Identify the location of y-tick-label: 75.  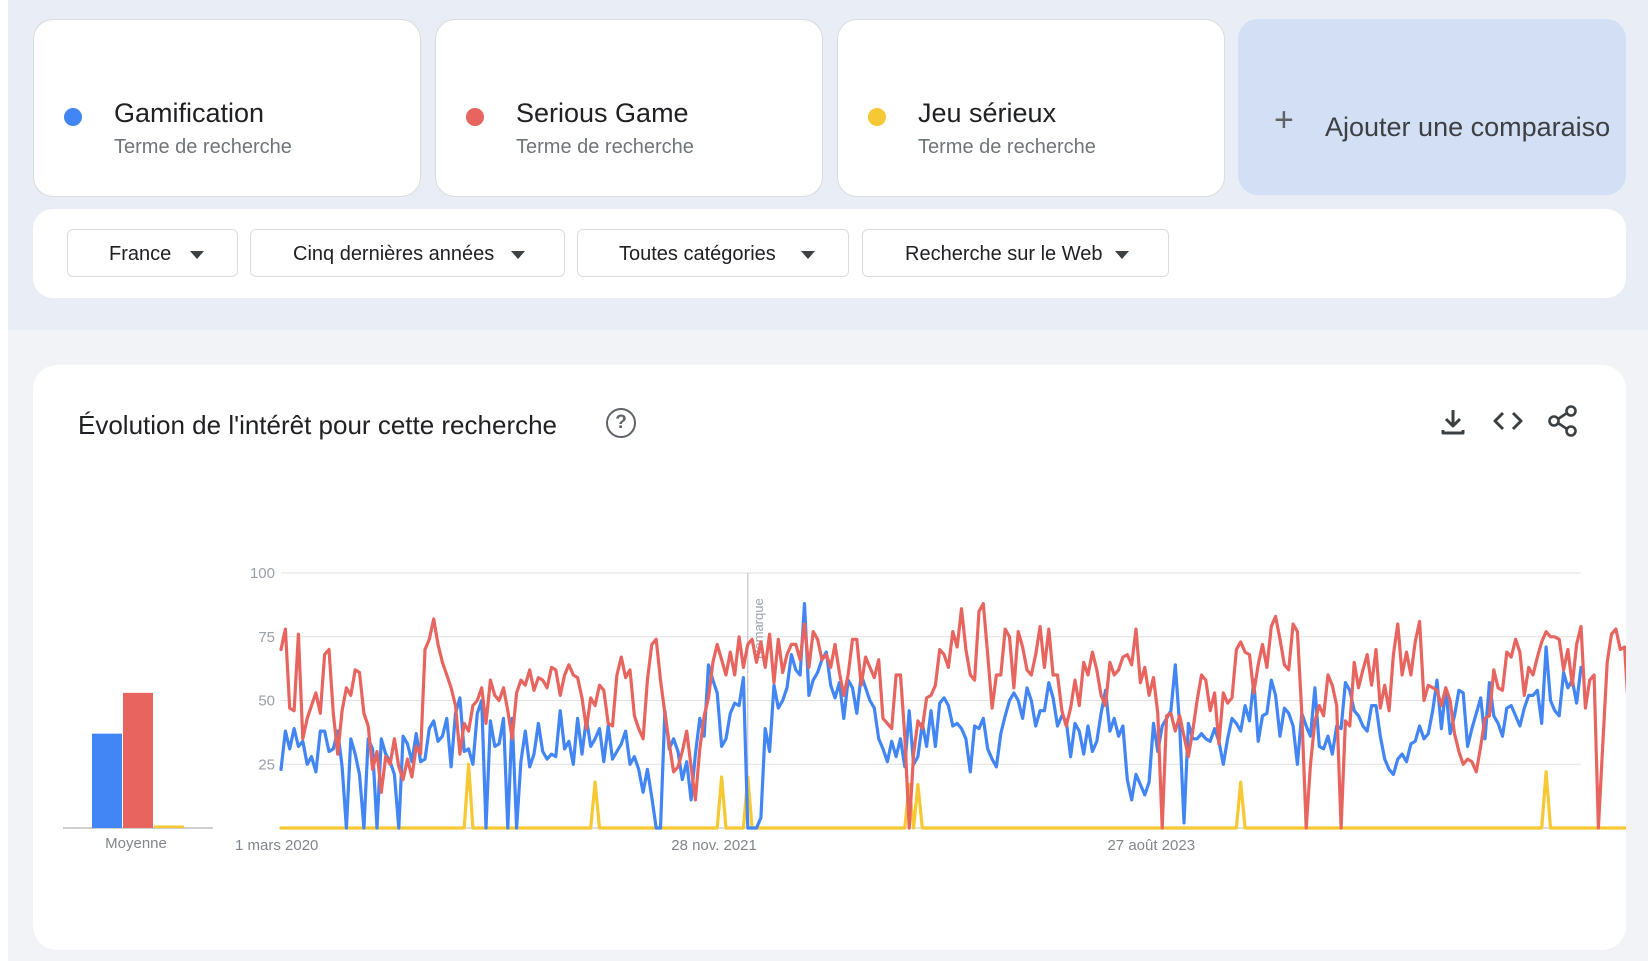
(266, 637).